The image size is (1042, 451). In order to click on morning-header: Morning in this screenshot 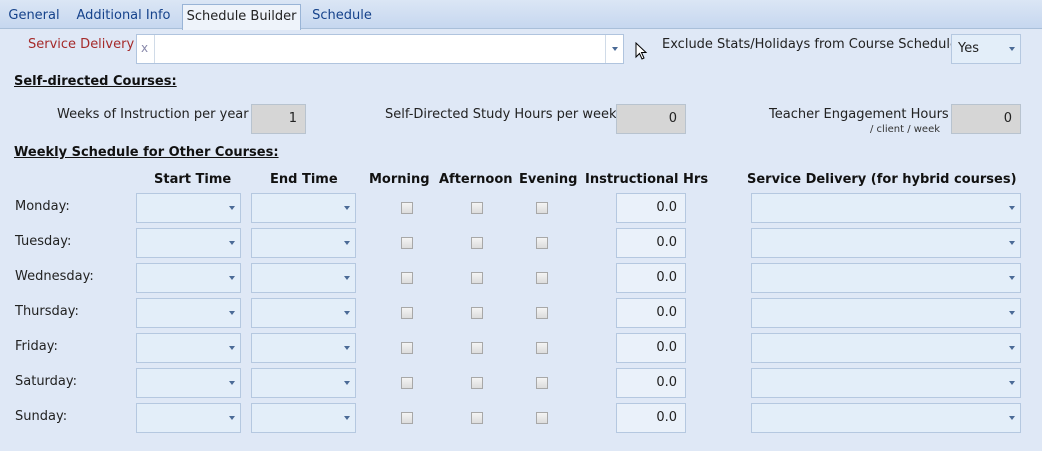, I will do `click(399, 179)`.